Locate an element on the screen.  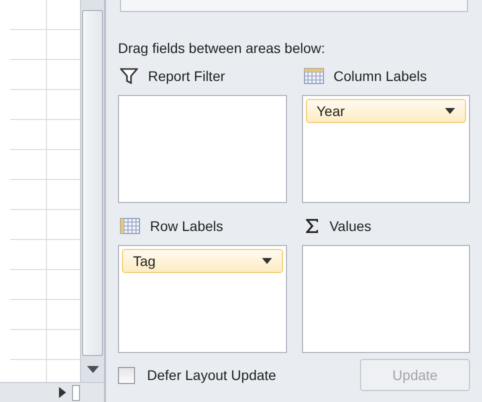
field-button: Year is located at coordinates (386, 111).